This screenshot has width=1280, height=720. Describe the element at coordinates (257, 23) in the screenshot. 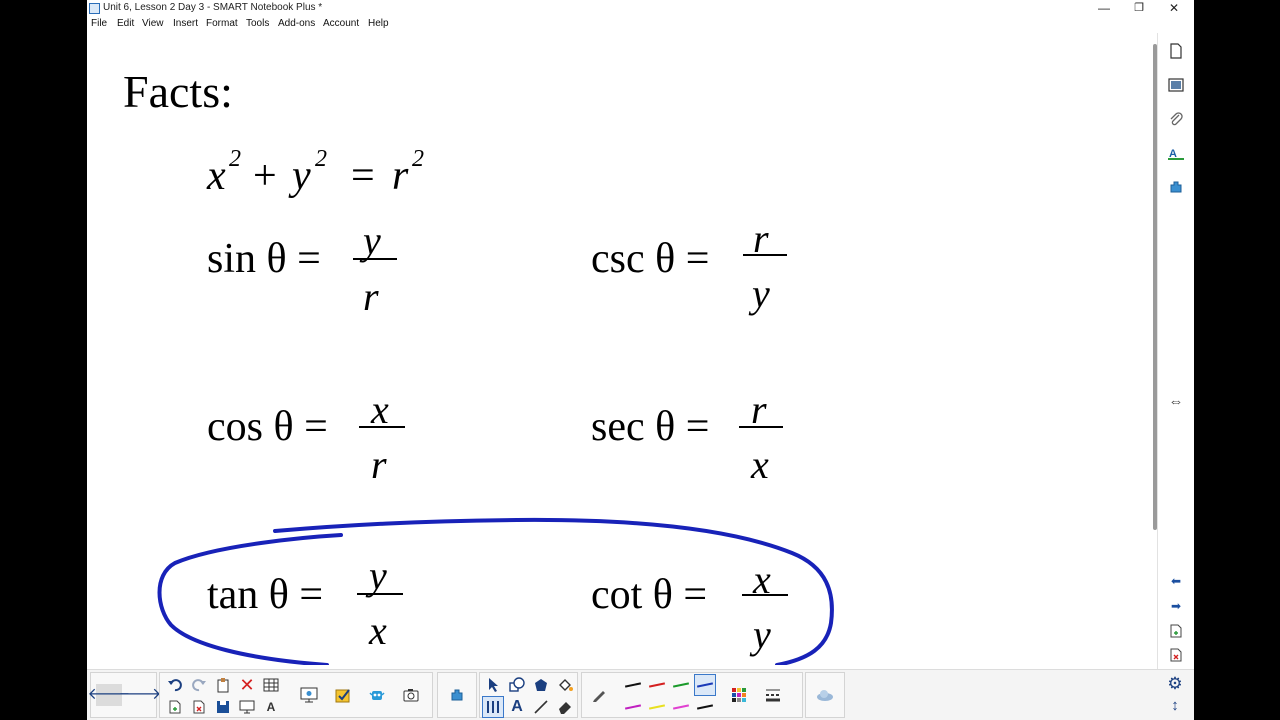

I see `menu-tools: Tools` at that location.